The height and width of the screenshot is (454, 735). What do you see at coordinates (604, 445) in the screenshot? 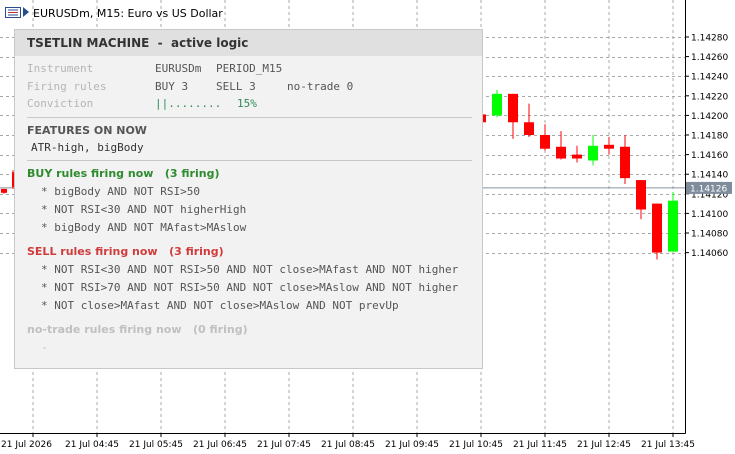
I see `time-tick-label: 21 Jul 12:45` at bounding box center [604, 445].